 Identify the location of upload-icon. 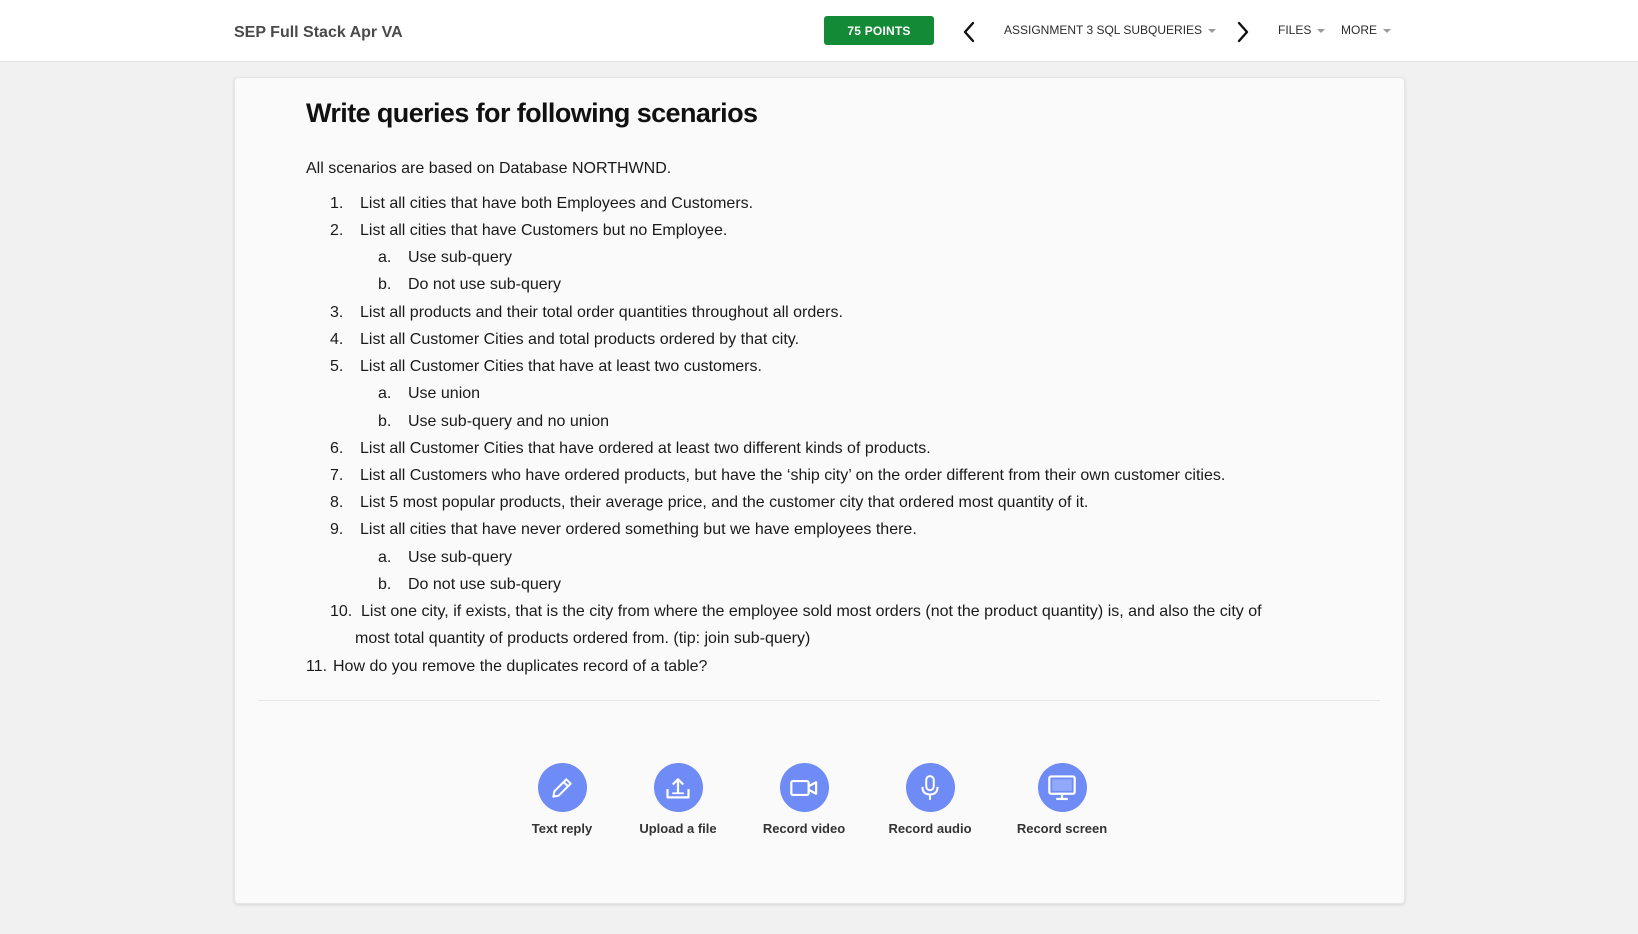
(678, 787).